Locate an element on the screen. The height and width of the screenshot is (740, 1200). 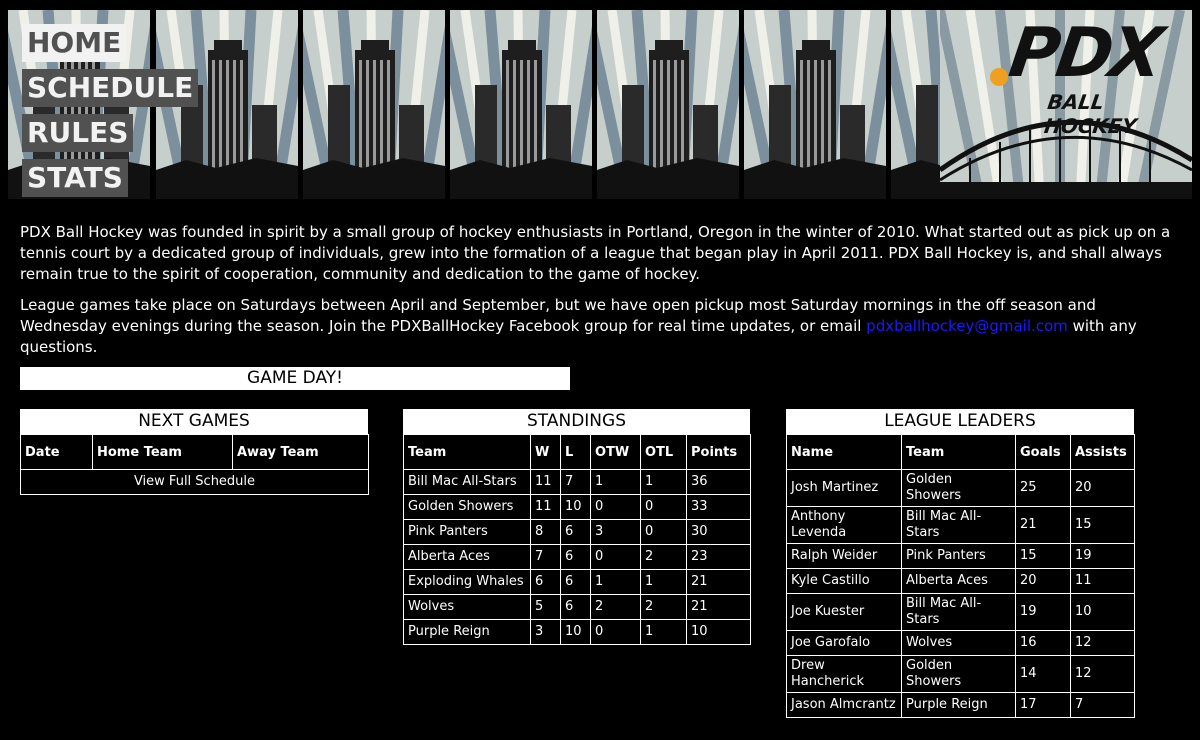
table-cell: Ralph Weider is located at coordinates (844, 556).